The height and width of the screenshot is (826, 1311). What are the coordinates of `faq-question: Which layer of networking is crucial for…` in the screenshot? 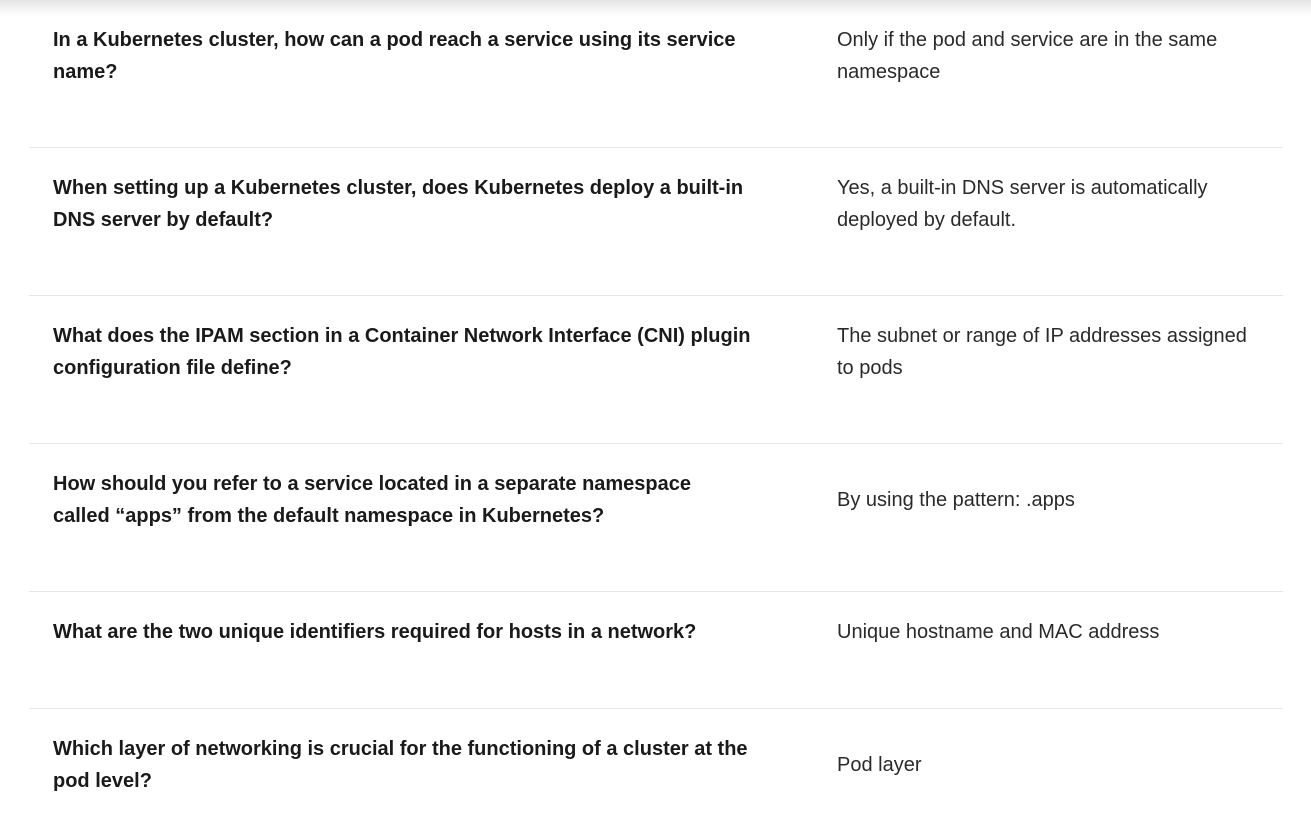 It's located at (400, 765).